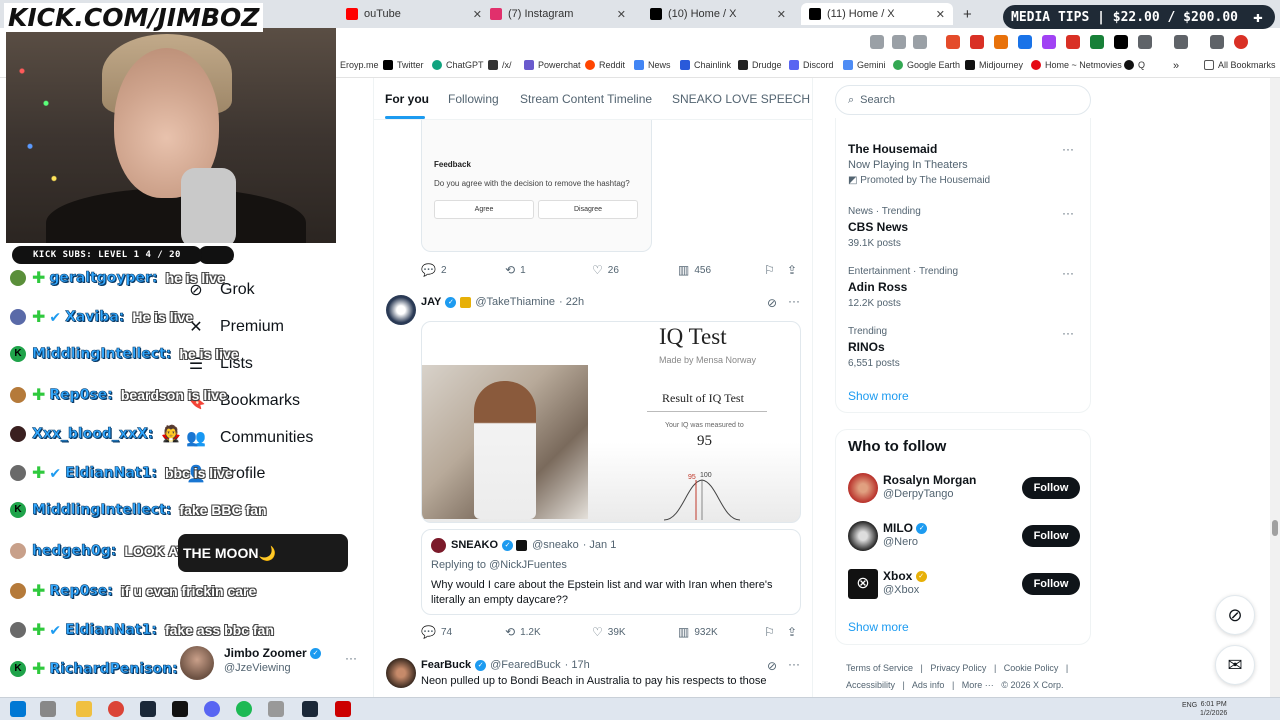 This screenshot has width=1280, height=720. What do you see at coordinates (249, 438) in the screenshot?
I see `nav-communities: 👥 Communities` at bounding box center [249, 438].